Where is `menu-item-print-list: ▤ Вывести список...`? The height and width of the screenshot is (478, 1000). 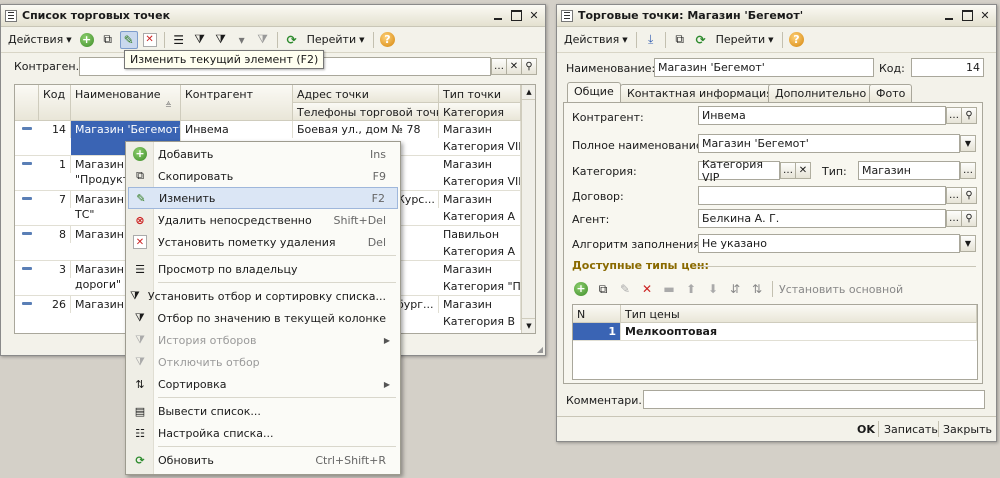
menu-item-print-list: ▤ Вывести список... is located at coordinates (263, 411).